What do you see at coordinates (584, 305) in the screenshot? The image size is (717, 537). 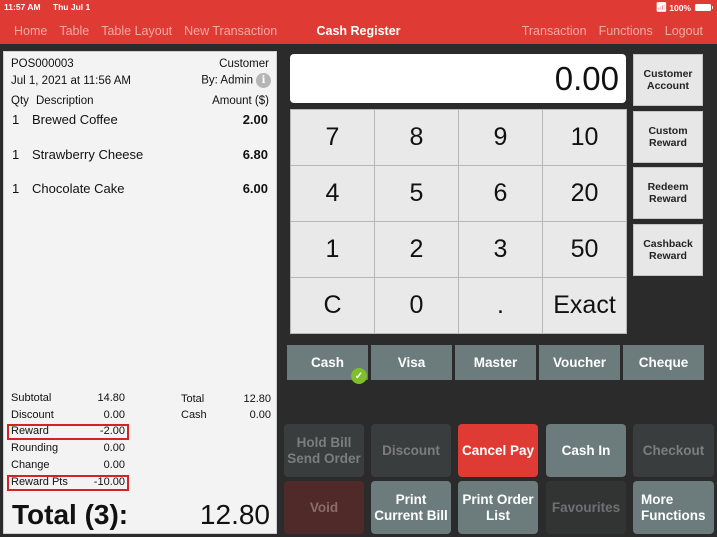 I see `key-exact: Exact` at bounding box center [584, 305].